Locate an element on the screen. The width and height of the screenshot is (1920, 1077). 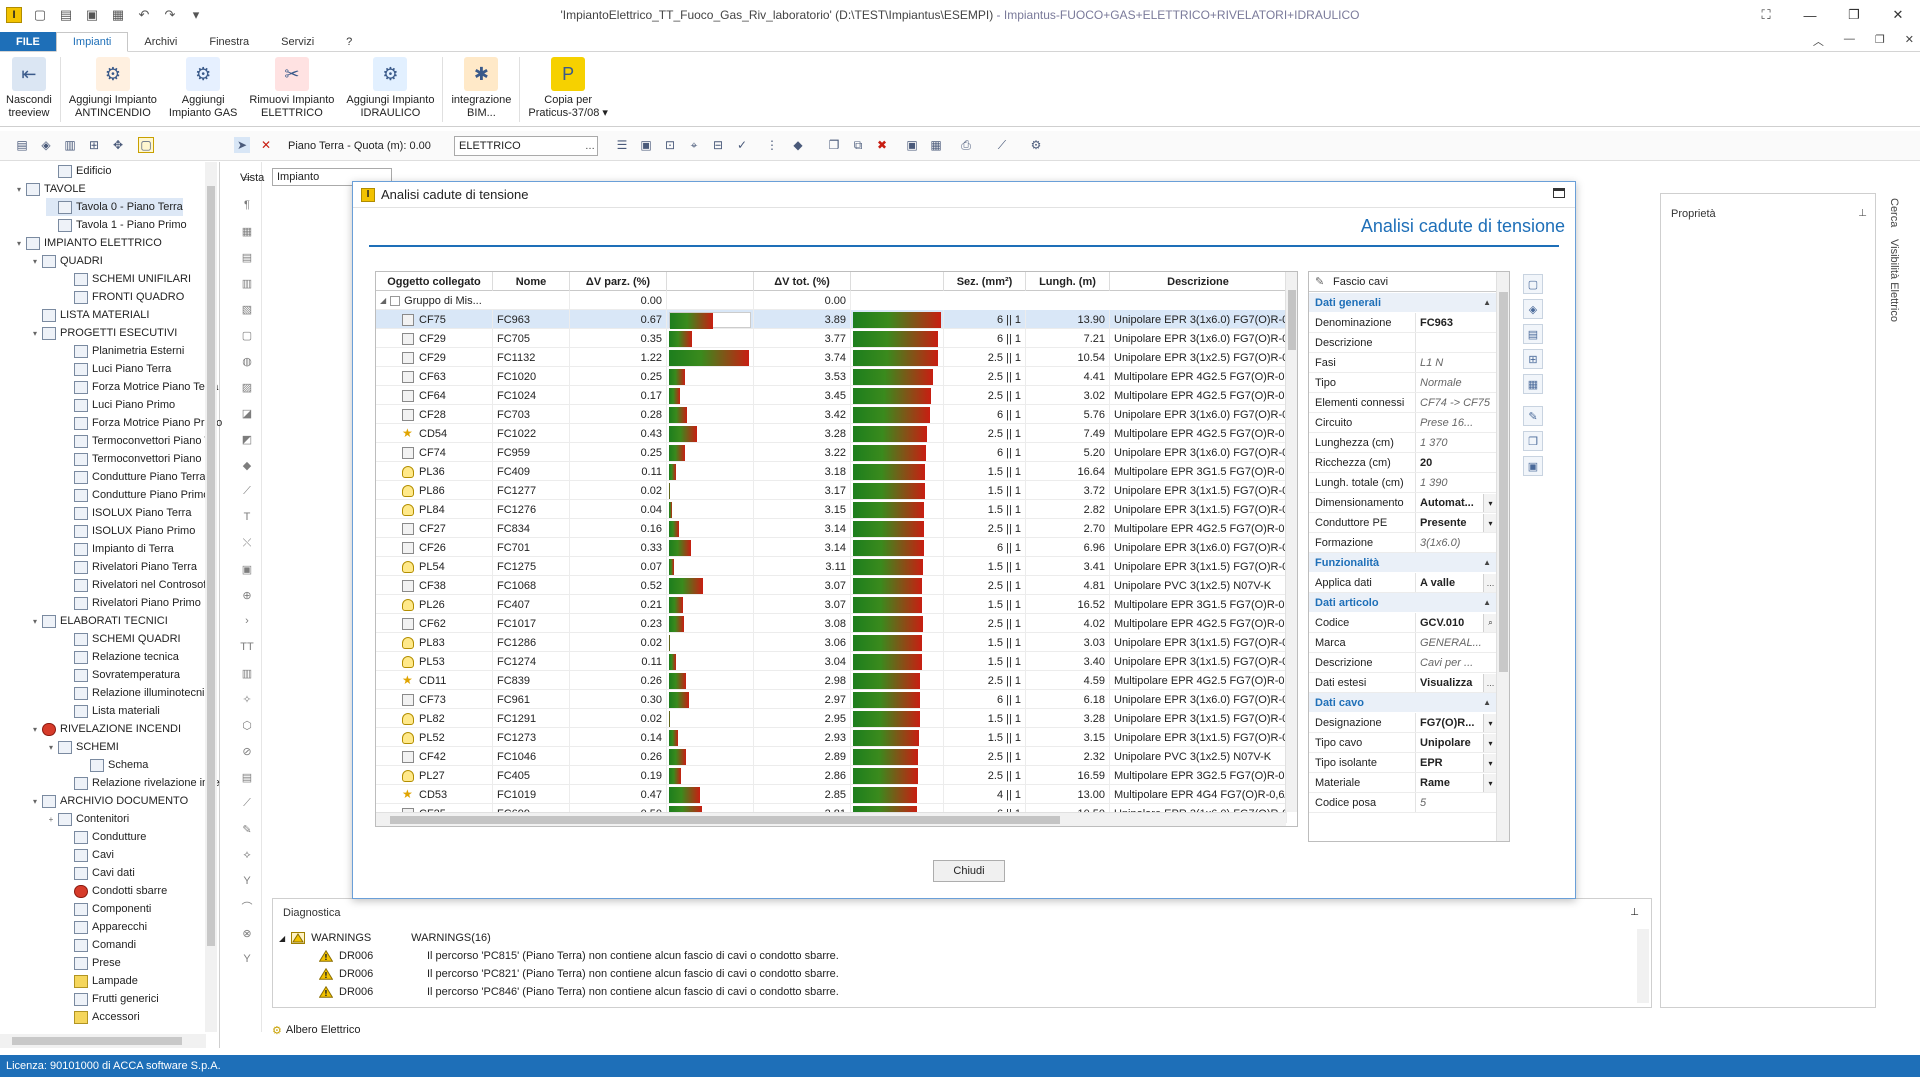
tool-pattern-icon: ▨ is located at coordinates (247, 387).